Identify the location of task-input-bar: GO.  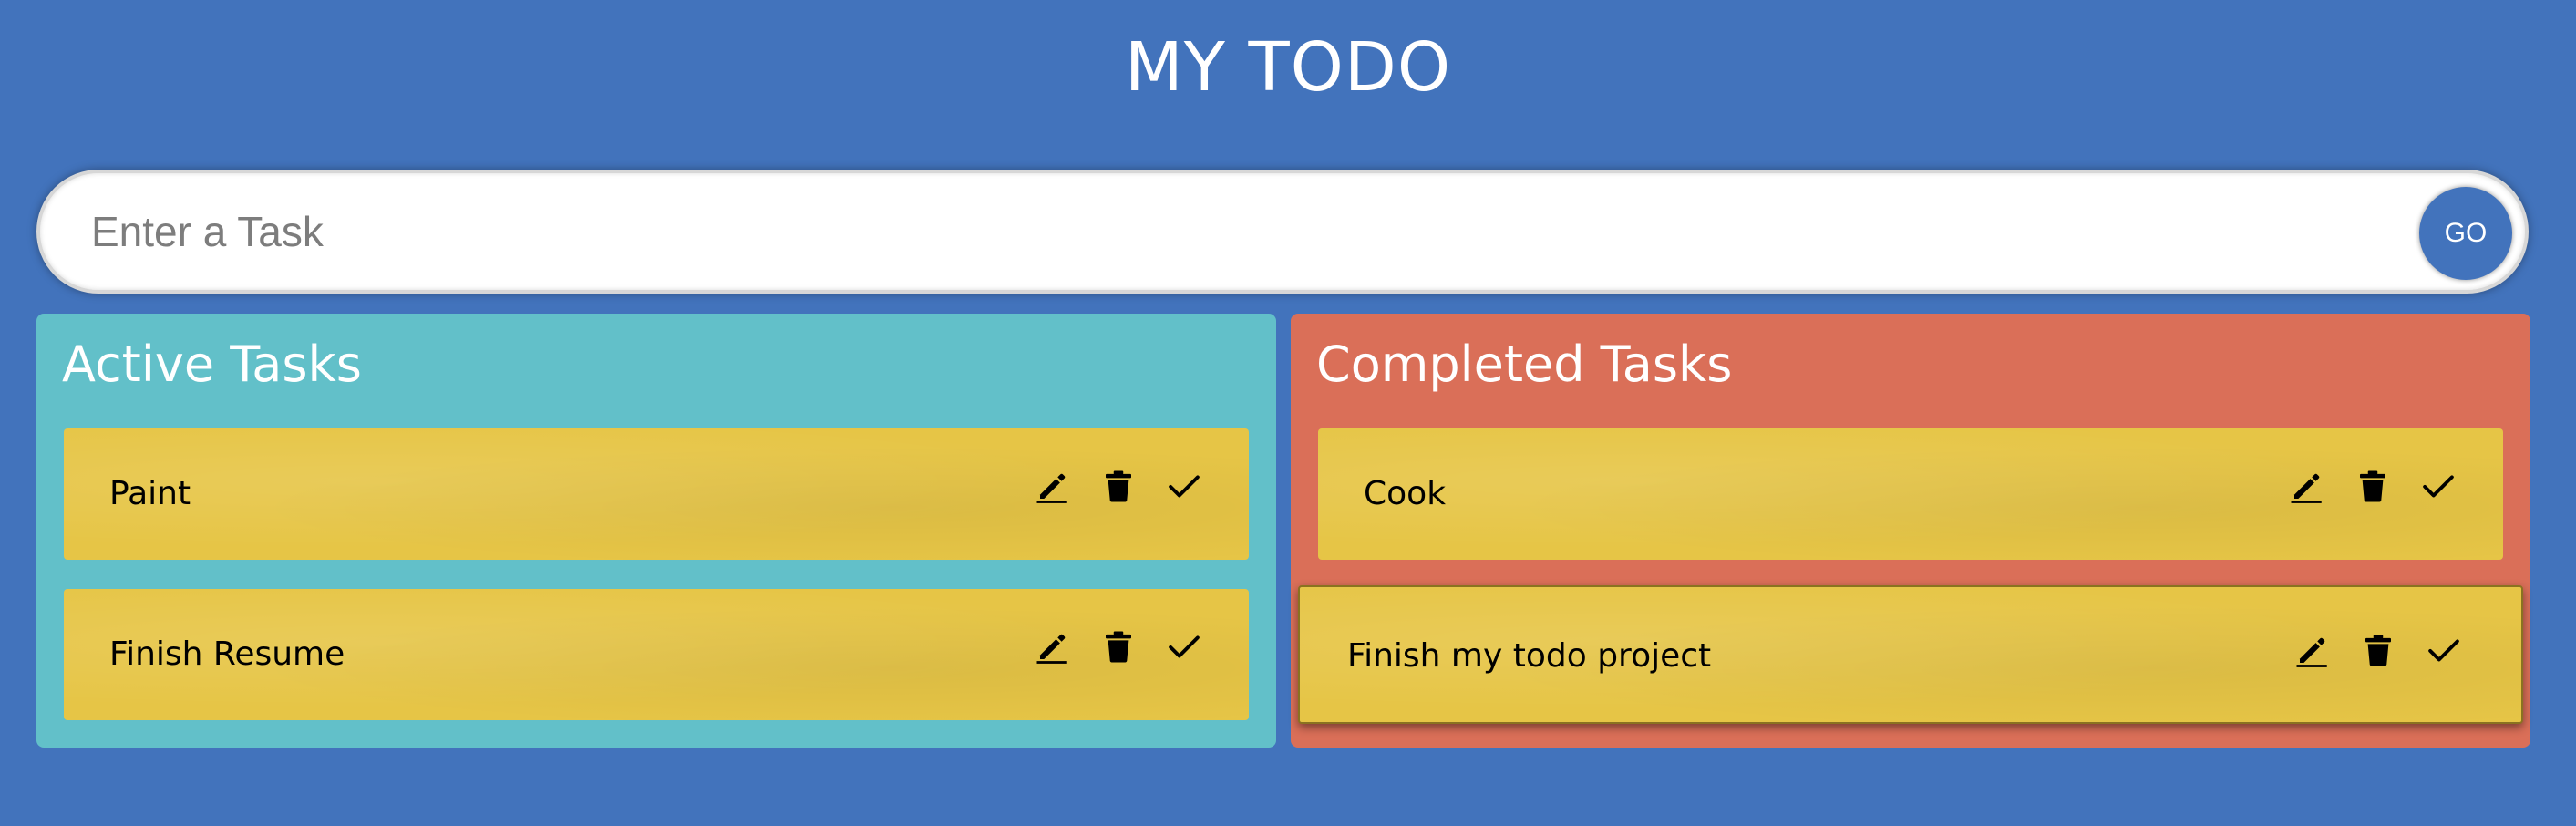
(1282, 232).